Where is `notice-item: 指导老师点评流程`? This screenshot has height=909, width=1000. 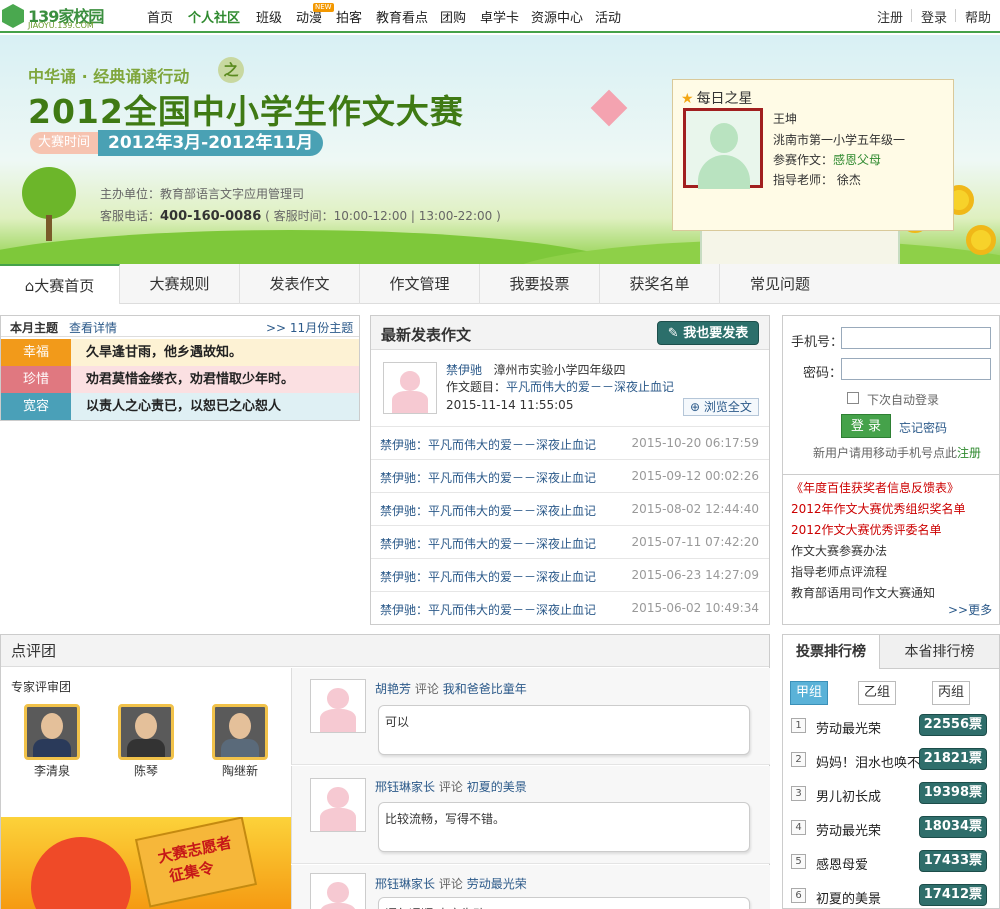 notice-item: 指导老师点评流程 is located at coordinates (839, 571).